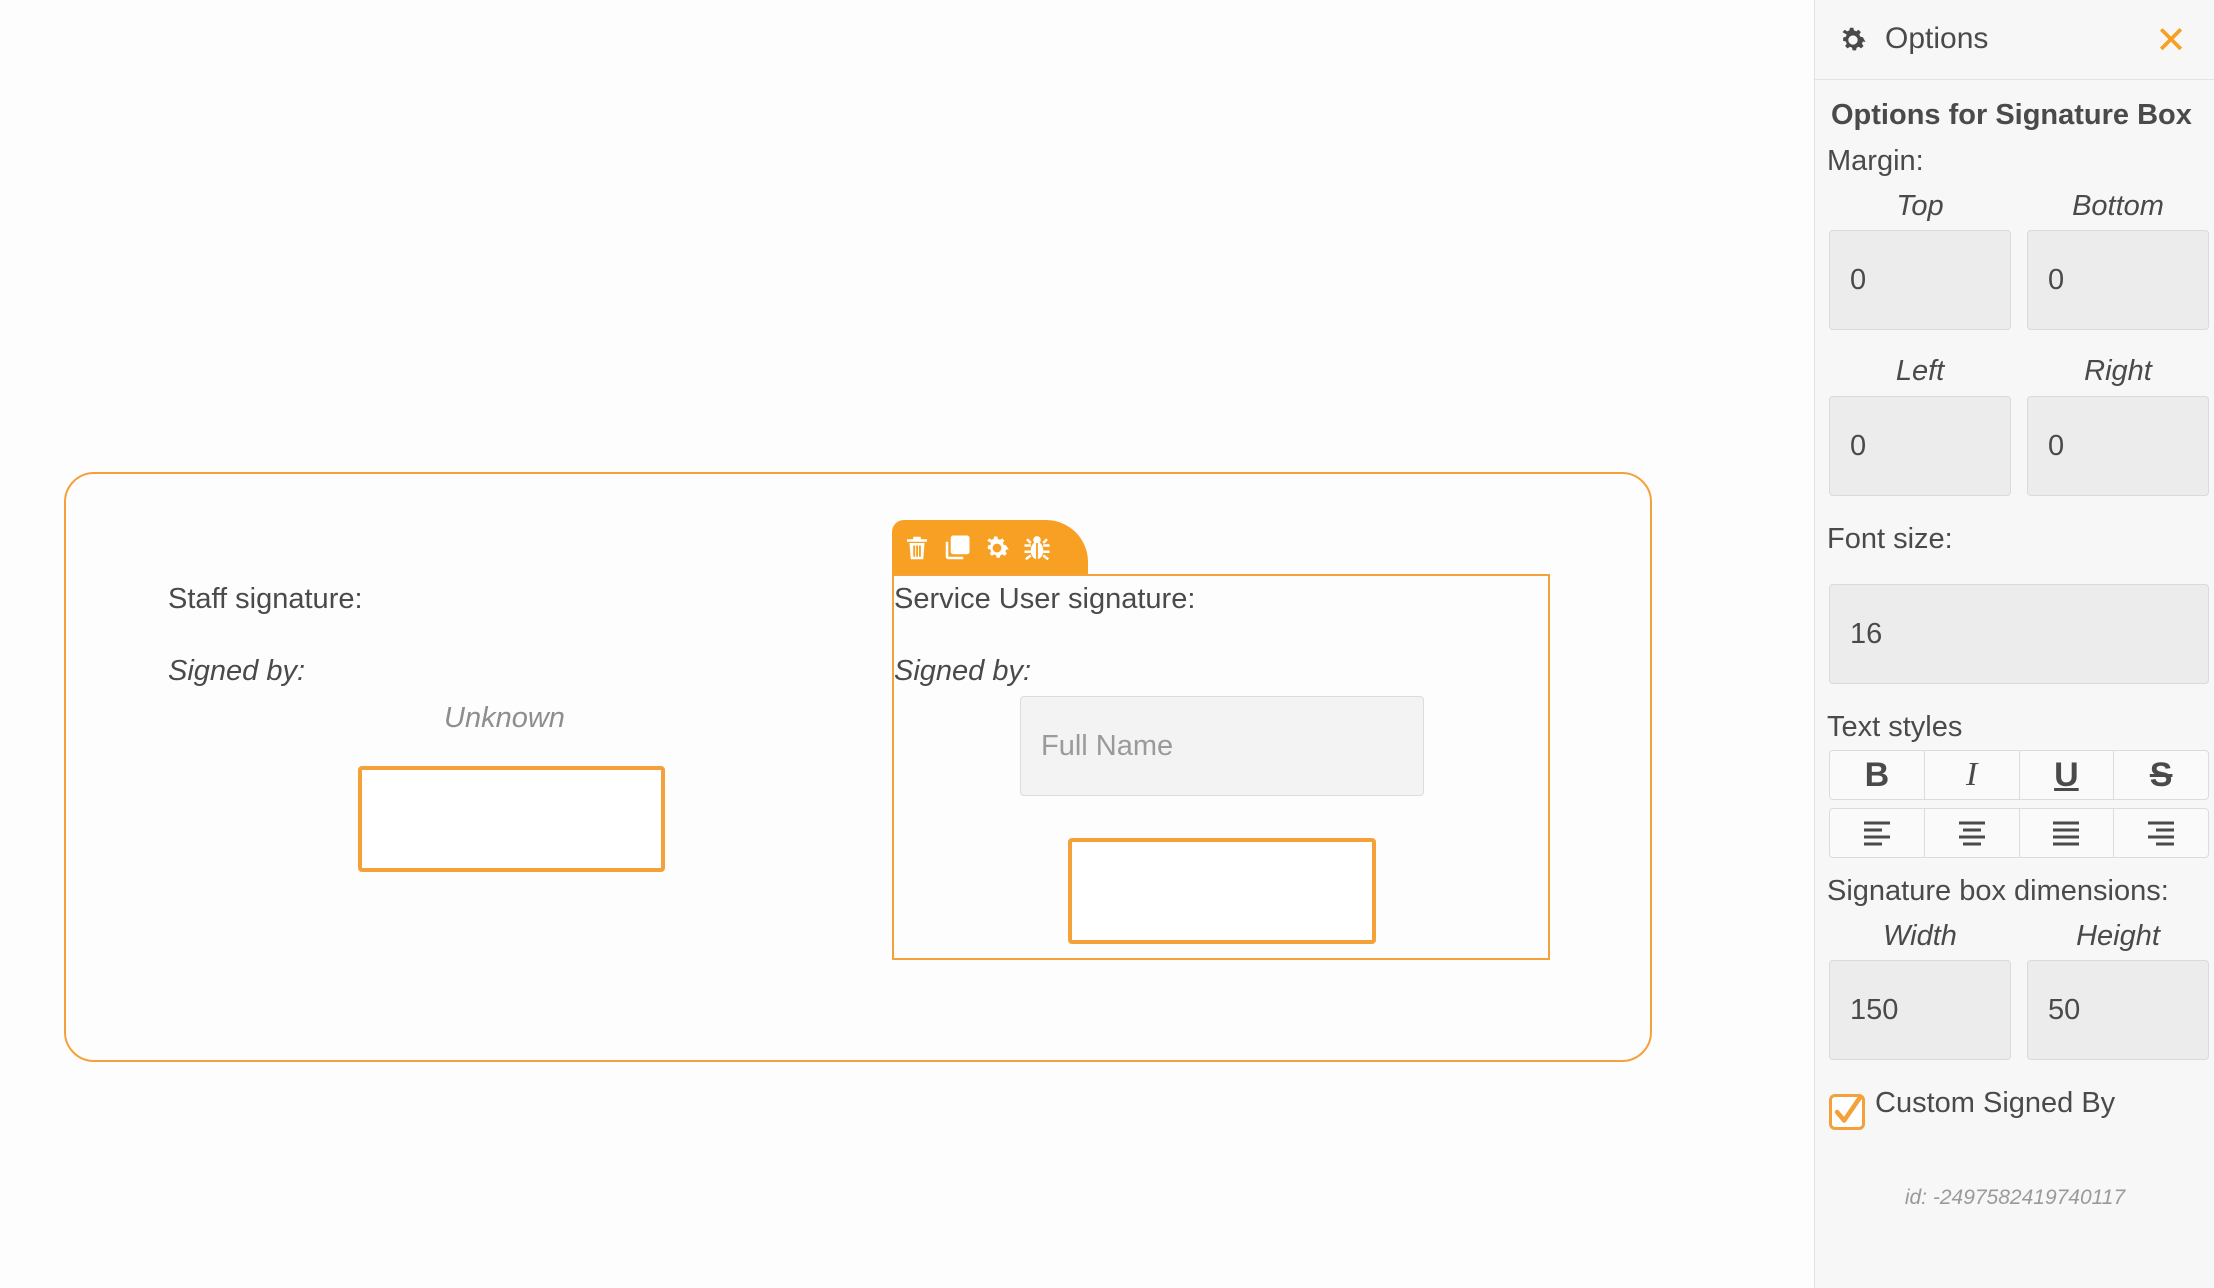 This screenshot has width=2214, height=1288. Describe the element at coordinates (1222, 891) in the screenshot. I see `service-signature-pad` at that location.